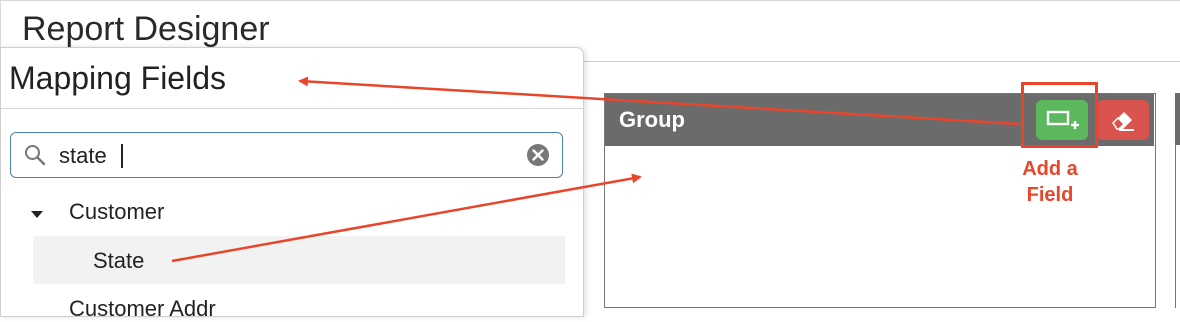  I want to click on arrow-to-mapping-fields, so click(659, 101).